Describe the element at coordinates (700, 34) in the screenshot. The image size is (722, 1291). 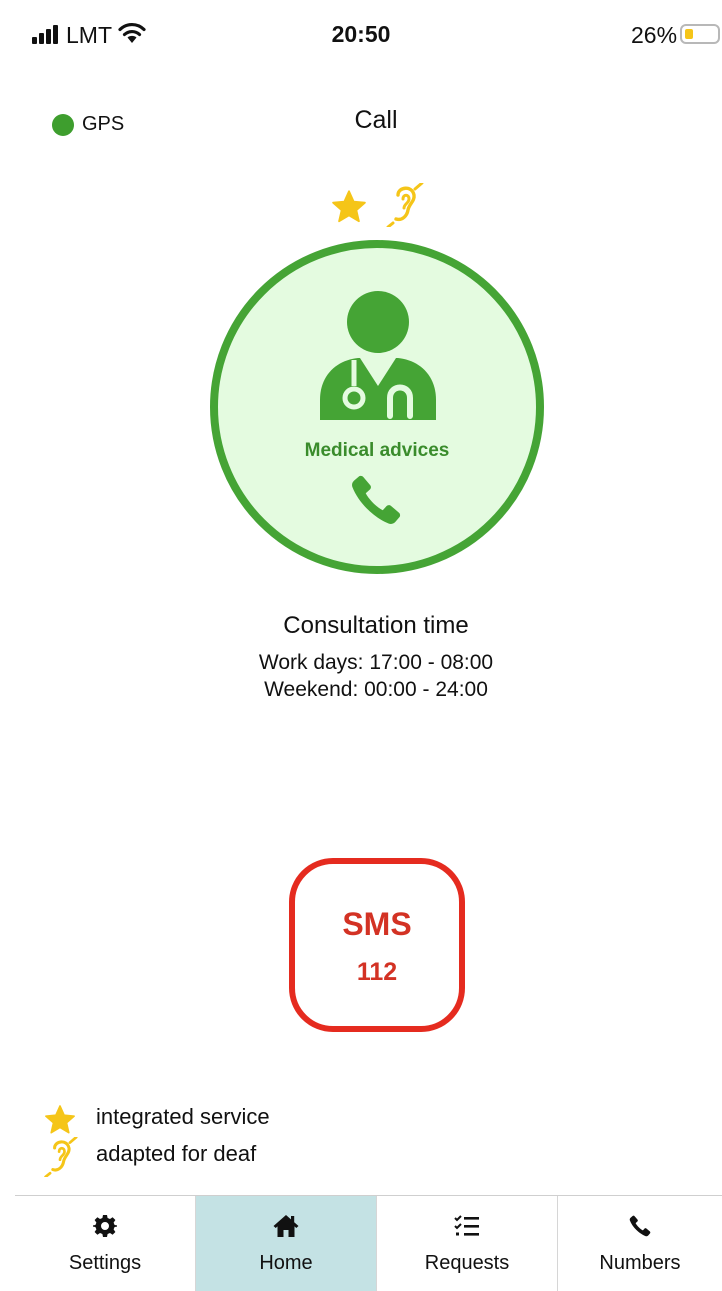
I see `battery-icon` at that location.